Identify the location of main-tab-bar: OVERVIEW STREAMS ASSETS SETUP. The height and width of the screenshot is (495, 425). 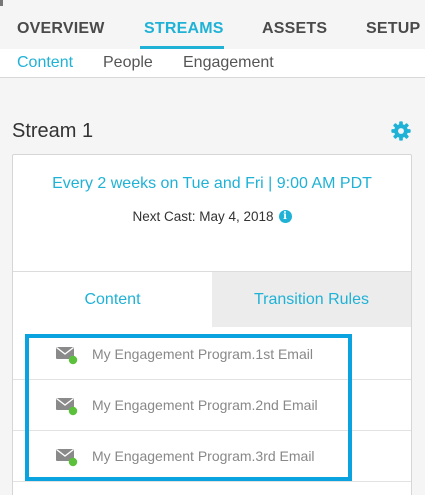
(212, 28).